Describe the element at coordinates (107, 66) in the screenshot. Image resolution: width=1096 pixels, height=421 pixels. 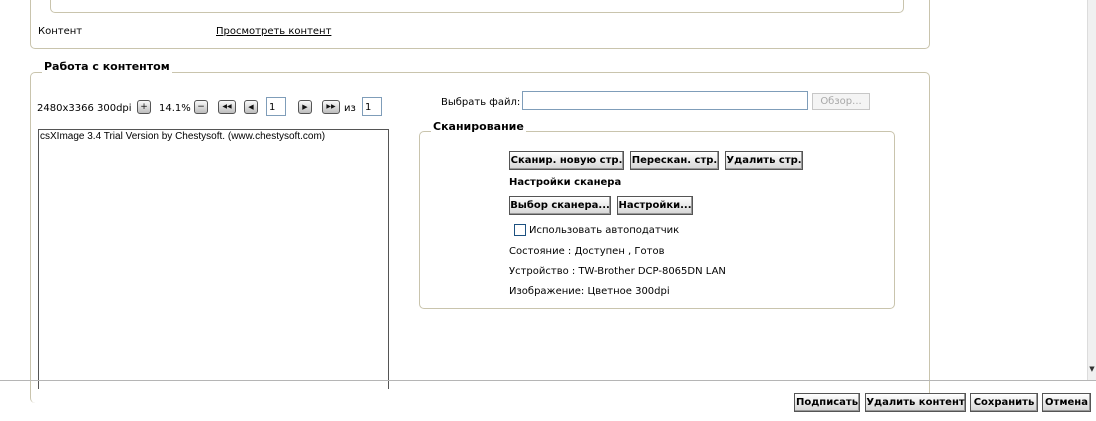
I see `work-with-content-legend: Работа с контентом` at that location.